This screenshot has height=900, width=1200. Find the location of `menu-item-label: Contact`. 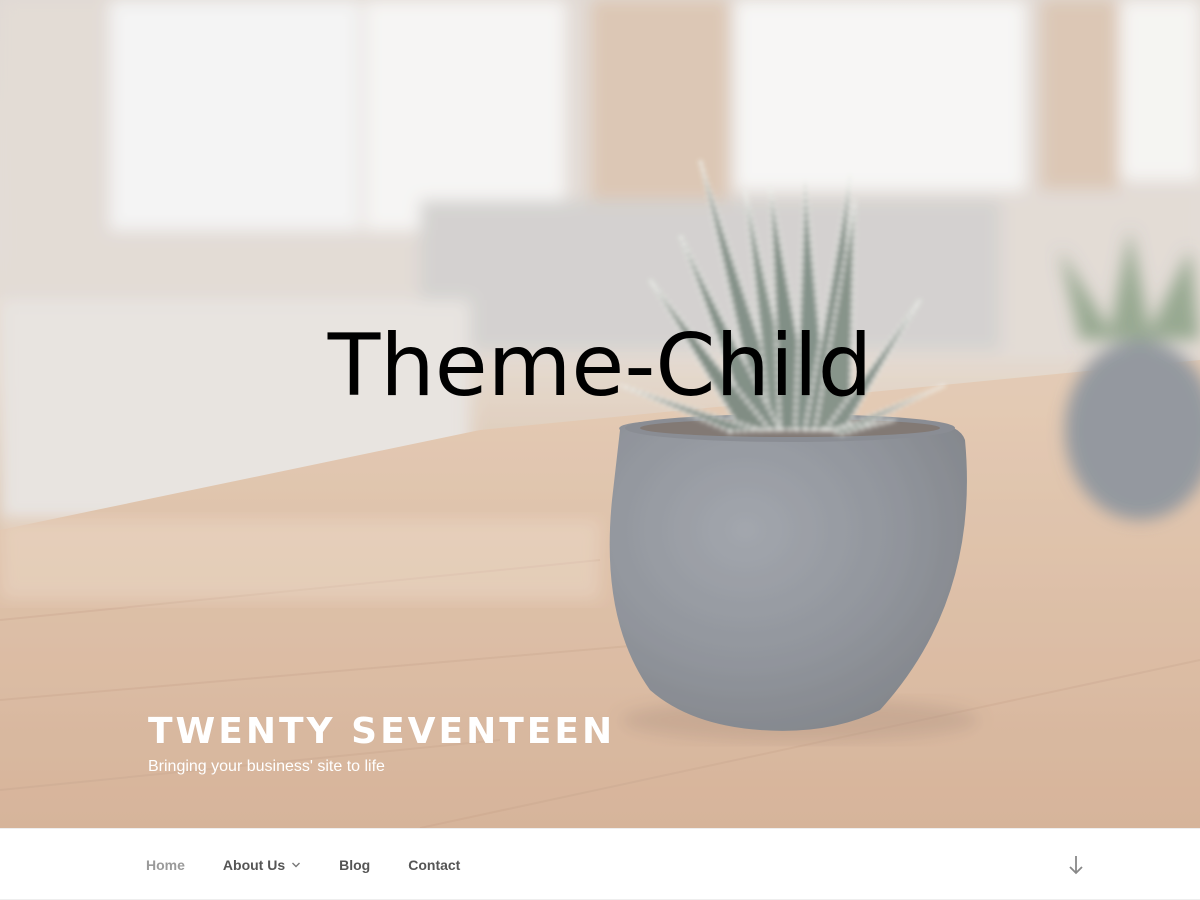

menu-item-label: Contact is located at coordinates (434, 865).